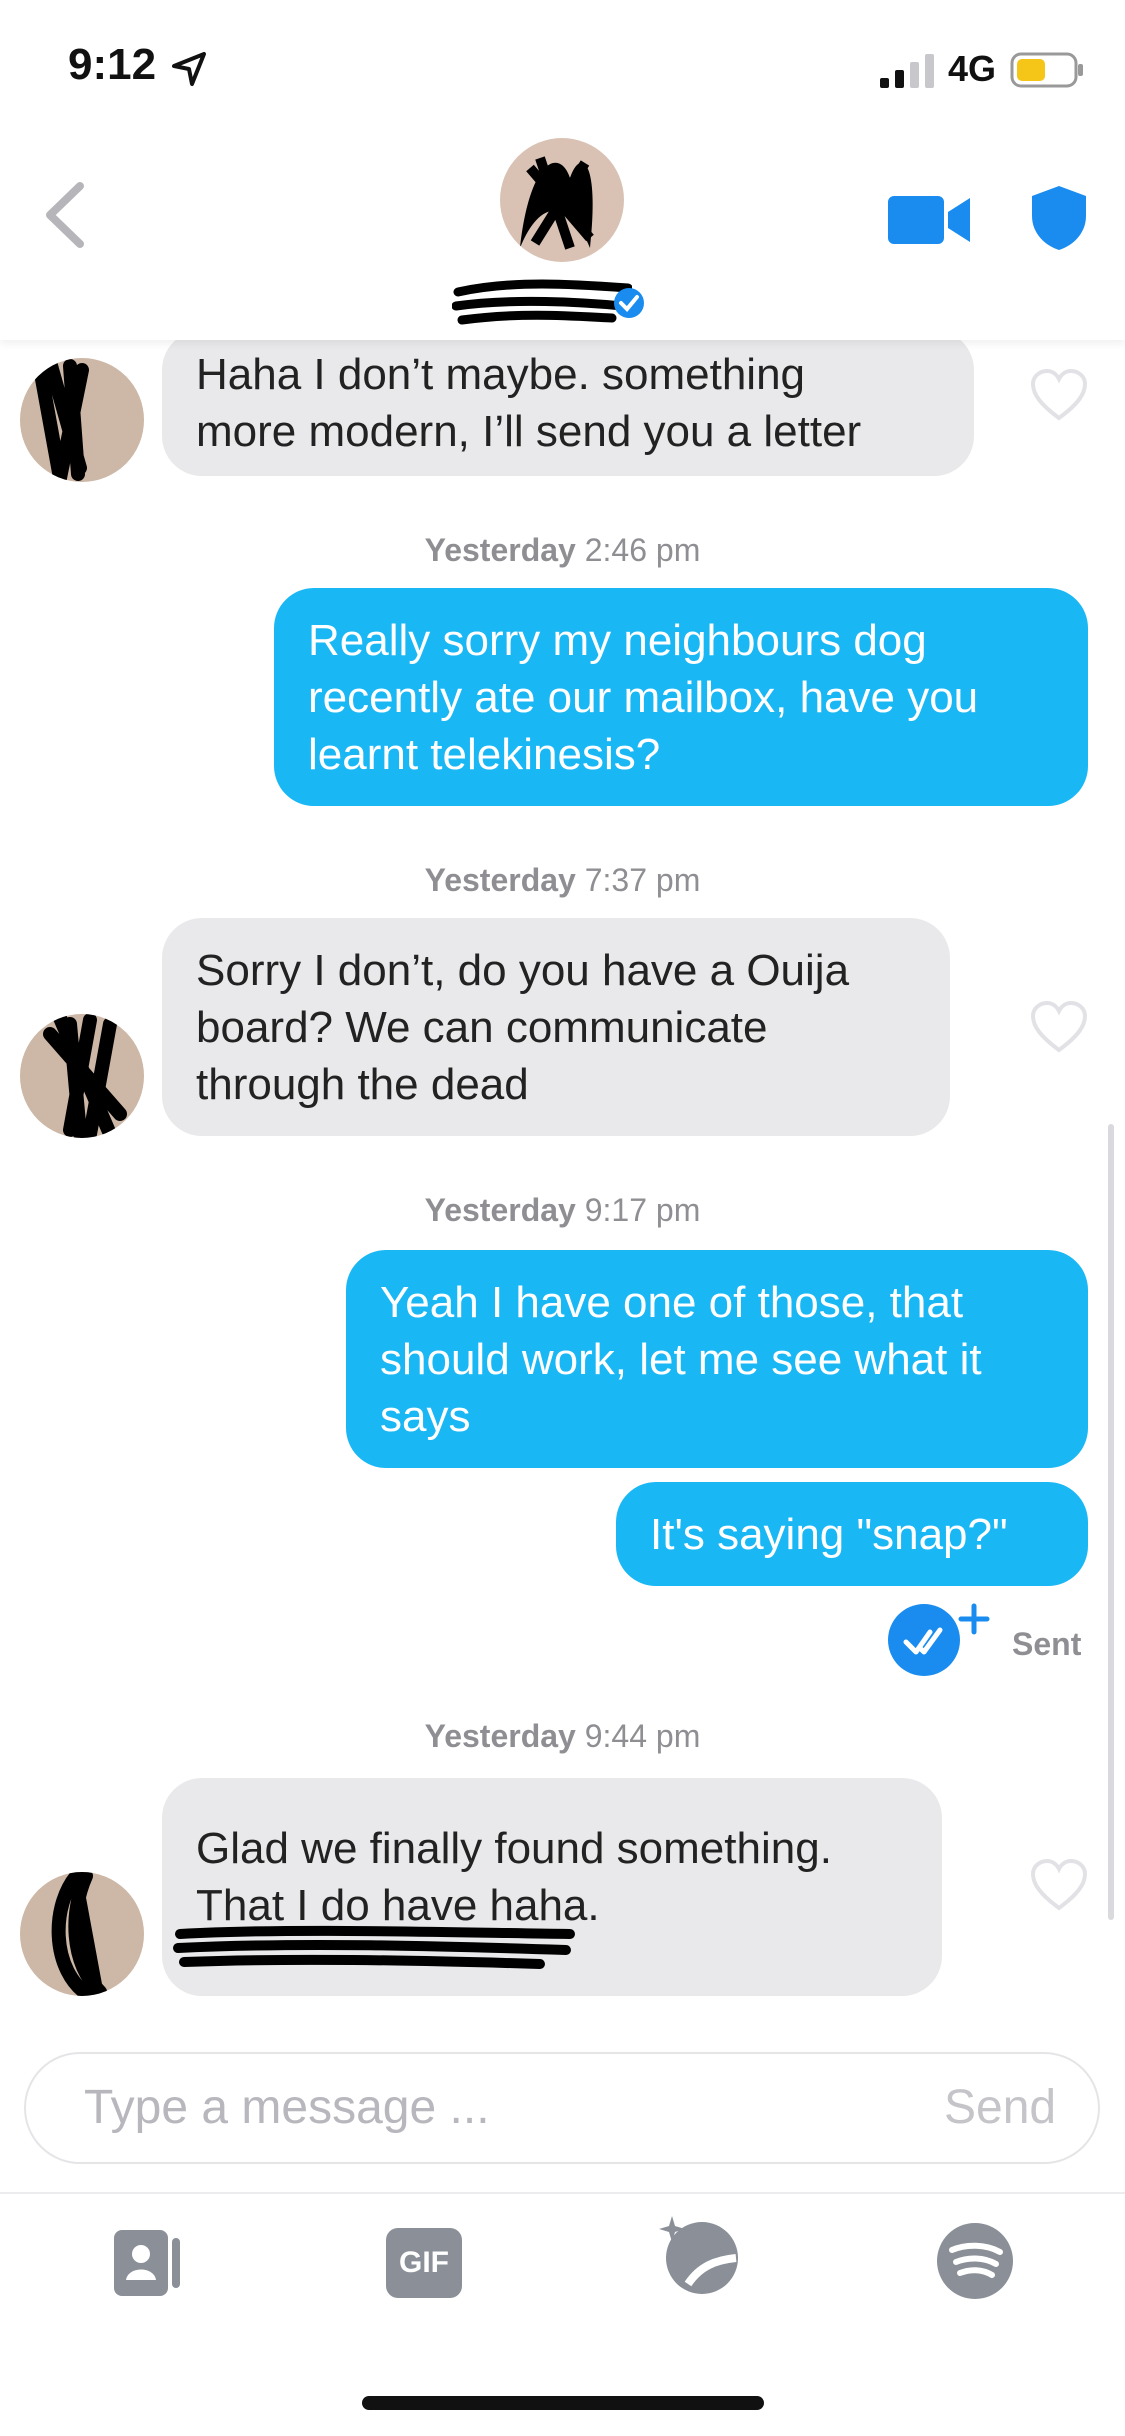 The image size is (1125, 2436). Describe the element at coordinates (563, 2403) in the screenshot. I see `home-indicator` at that location.